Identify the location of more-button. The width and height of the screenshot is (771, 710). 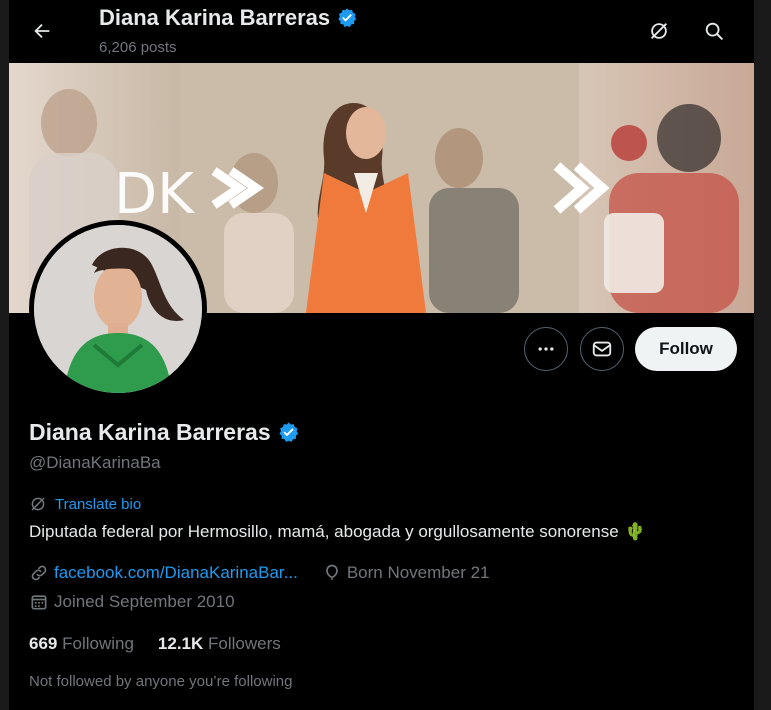
(546, 349).